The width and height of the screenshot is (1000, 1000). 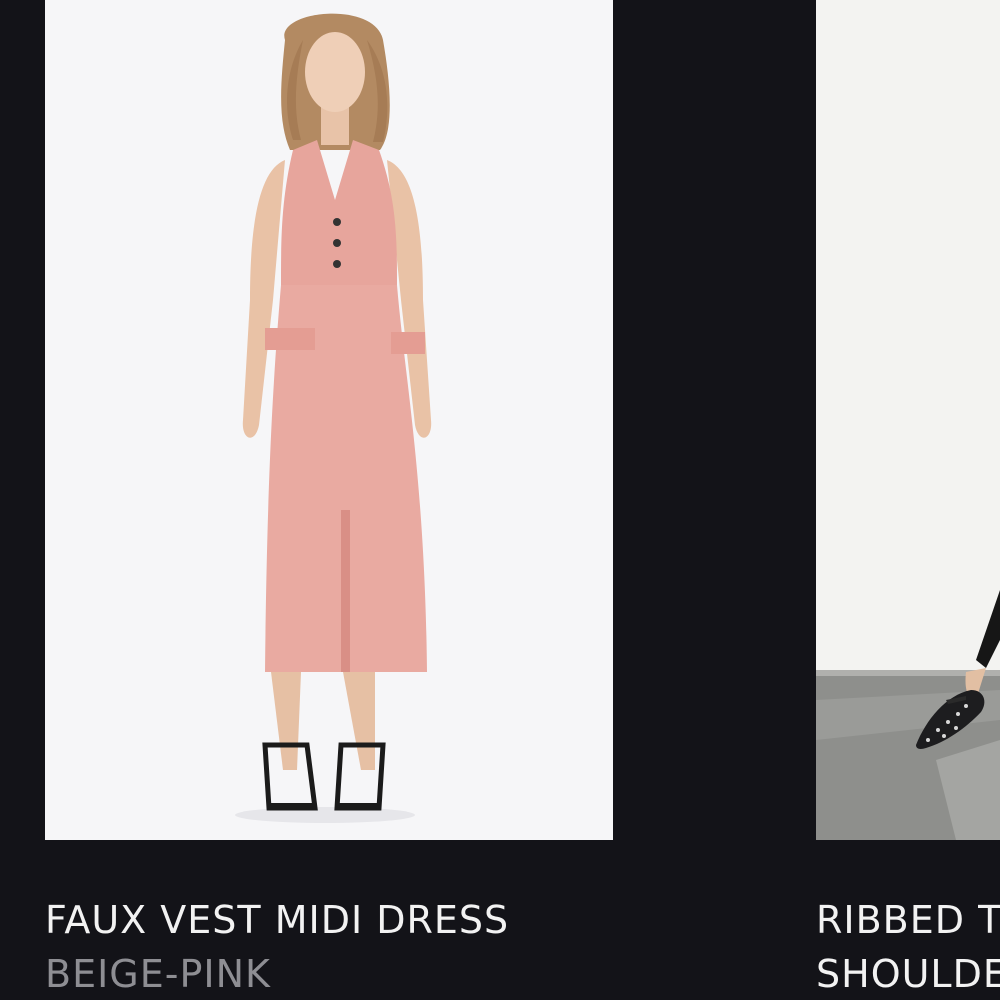 I want to click on model-studded-flats-illustration, so click(x=908, y=715).